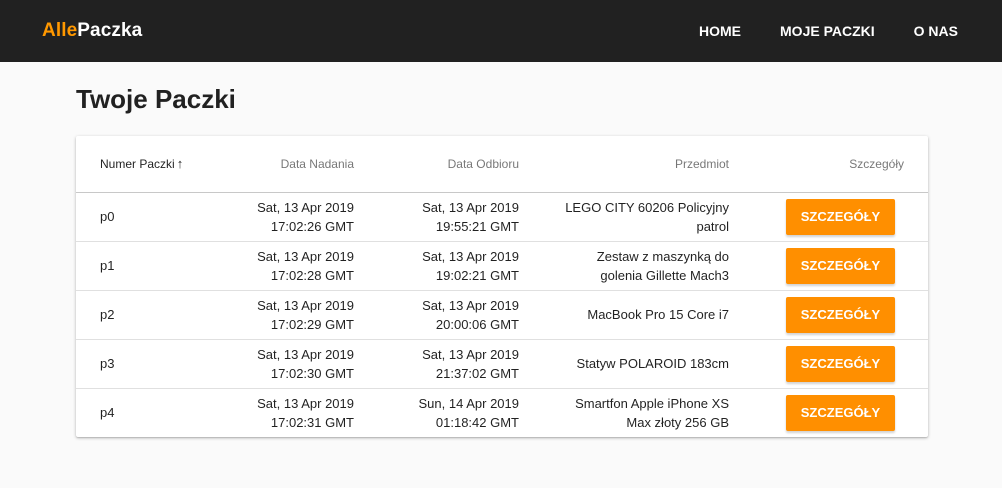 The image size is (1002, 488). Describe the element at coordinates (477, 226) in the screenshot. I see `date-received-time: 19:55:21 GMT` at that location.